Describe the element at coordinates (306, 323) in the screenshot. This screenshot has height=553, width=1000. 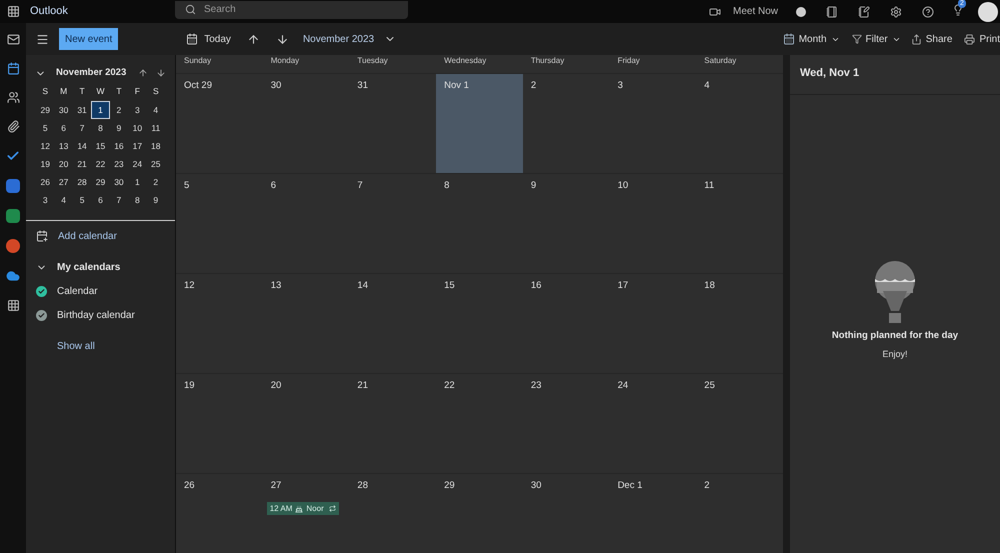
I see `day-cell: 13` at that location.